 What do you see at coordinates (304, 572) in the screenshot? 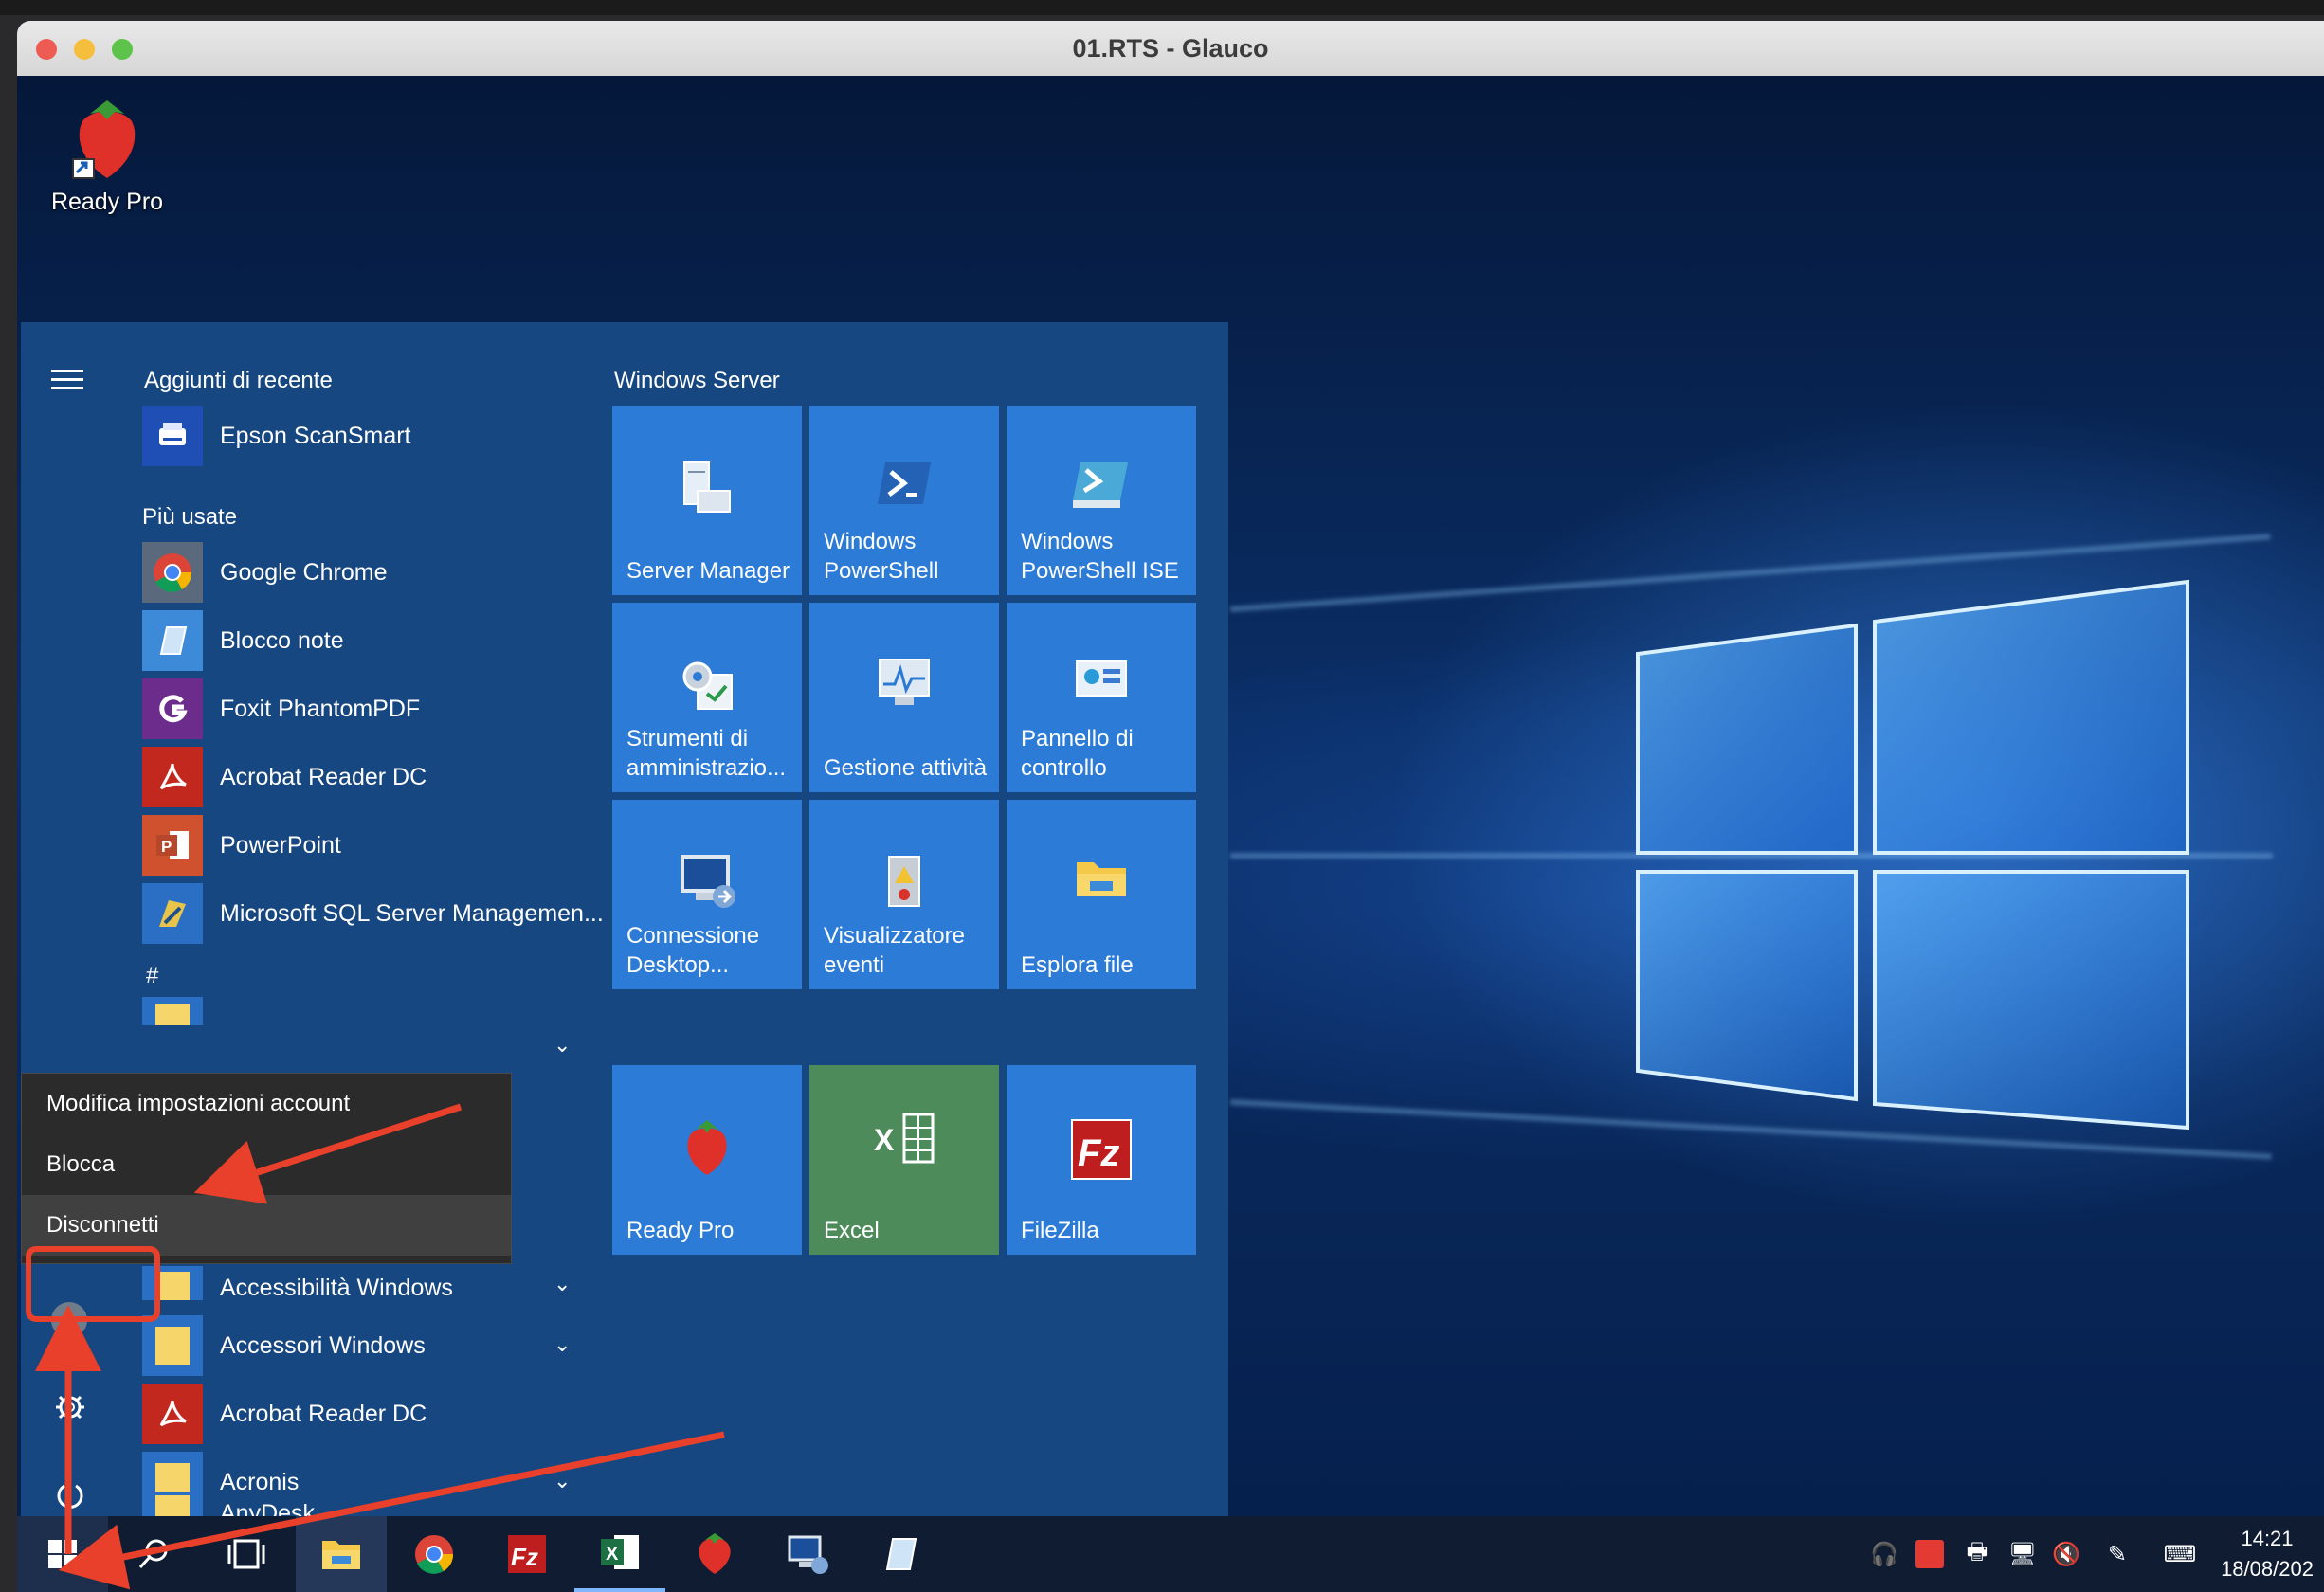
I see `app-label: Google Chrome` at bounding box center [304, 572].